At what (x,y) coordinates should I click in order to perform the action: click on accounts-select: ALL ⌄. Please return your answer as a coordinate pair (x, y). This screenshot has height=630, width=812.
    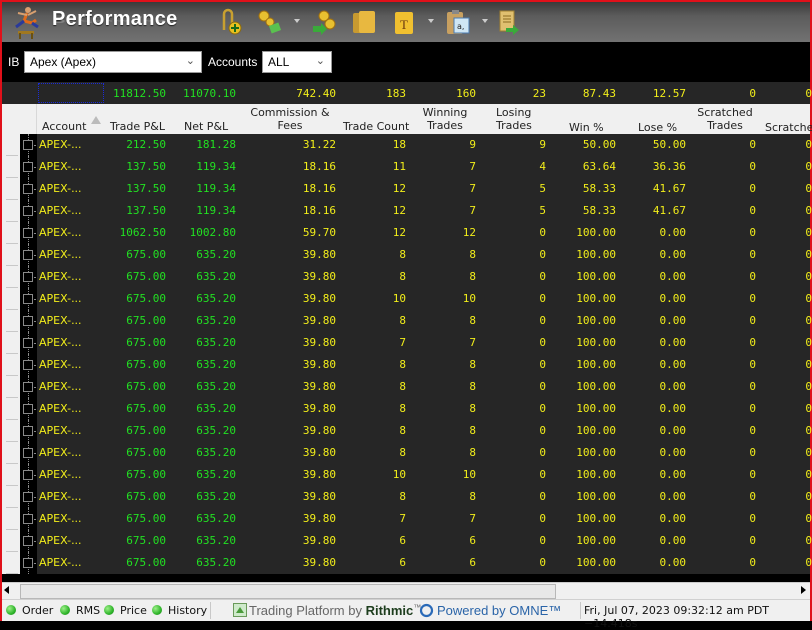
    Looking at the image, I should click on (297, 62).